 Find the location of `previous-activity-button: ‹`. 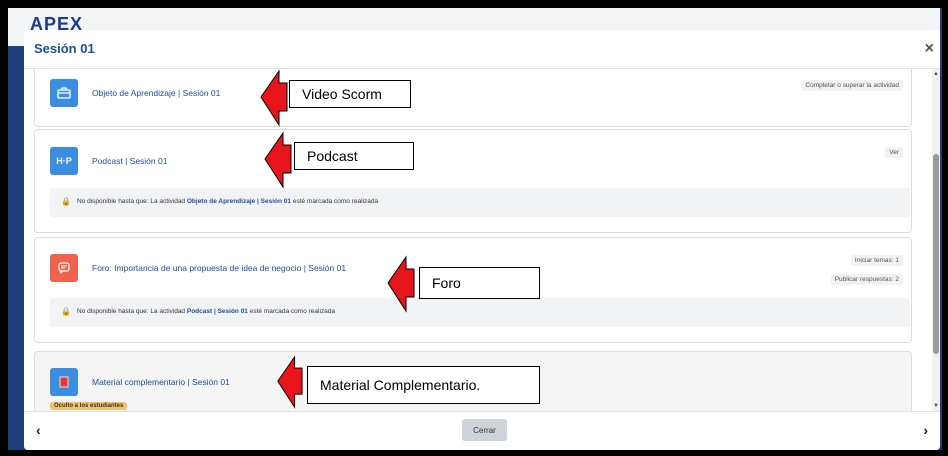

previous-activity-button: ‹ is located at coordinates (38, 430).